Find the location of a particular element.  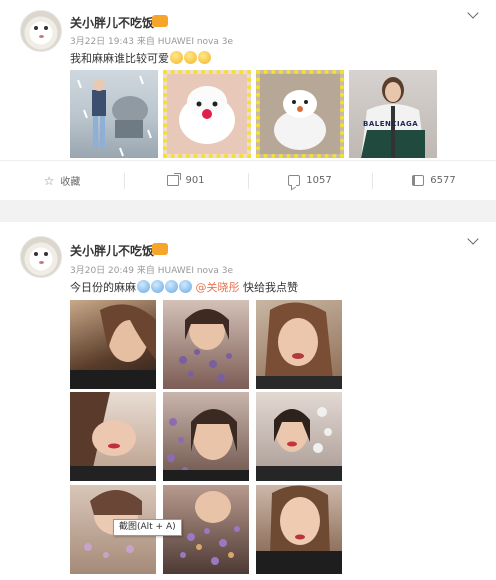

post-meta: 3月22日 19:43 来自 HUAWEI nova 3e is located at coordinates (151, 40).